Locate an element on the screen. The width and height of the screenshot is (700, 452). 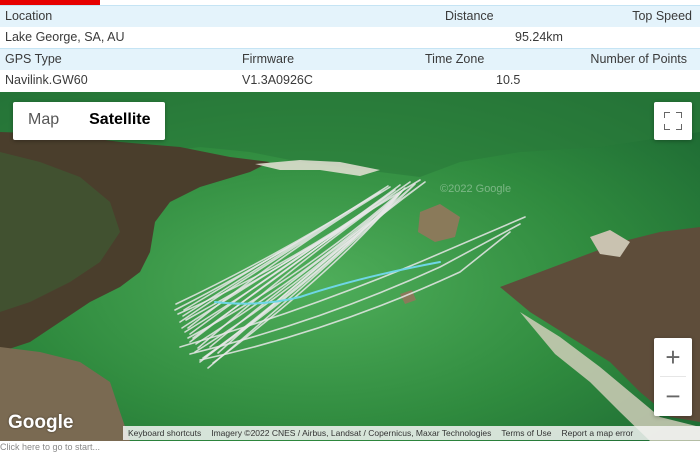
header-gps-type: GPS Type is located at coordinates (33, 59).